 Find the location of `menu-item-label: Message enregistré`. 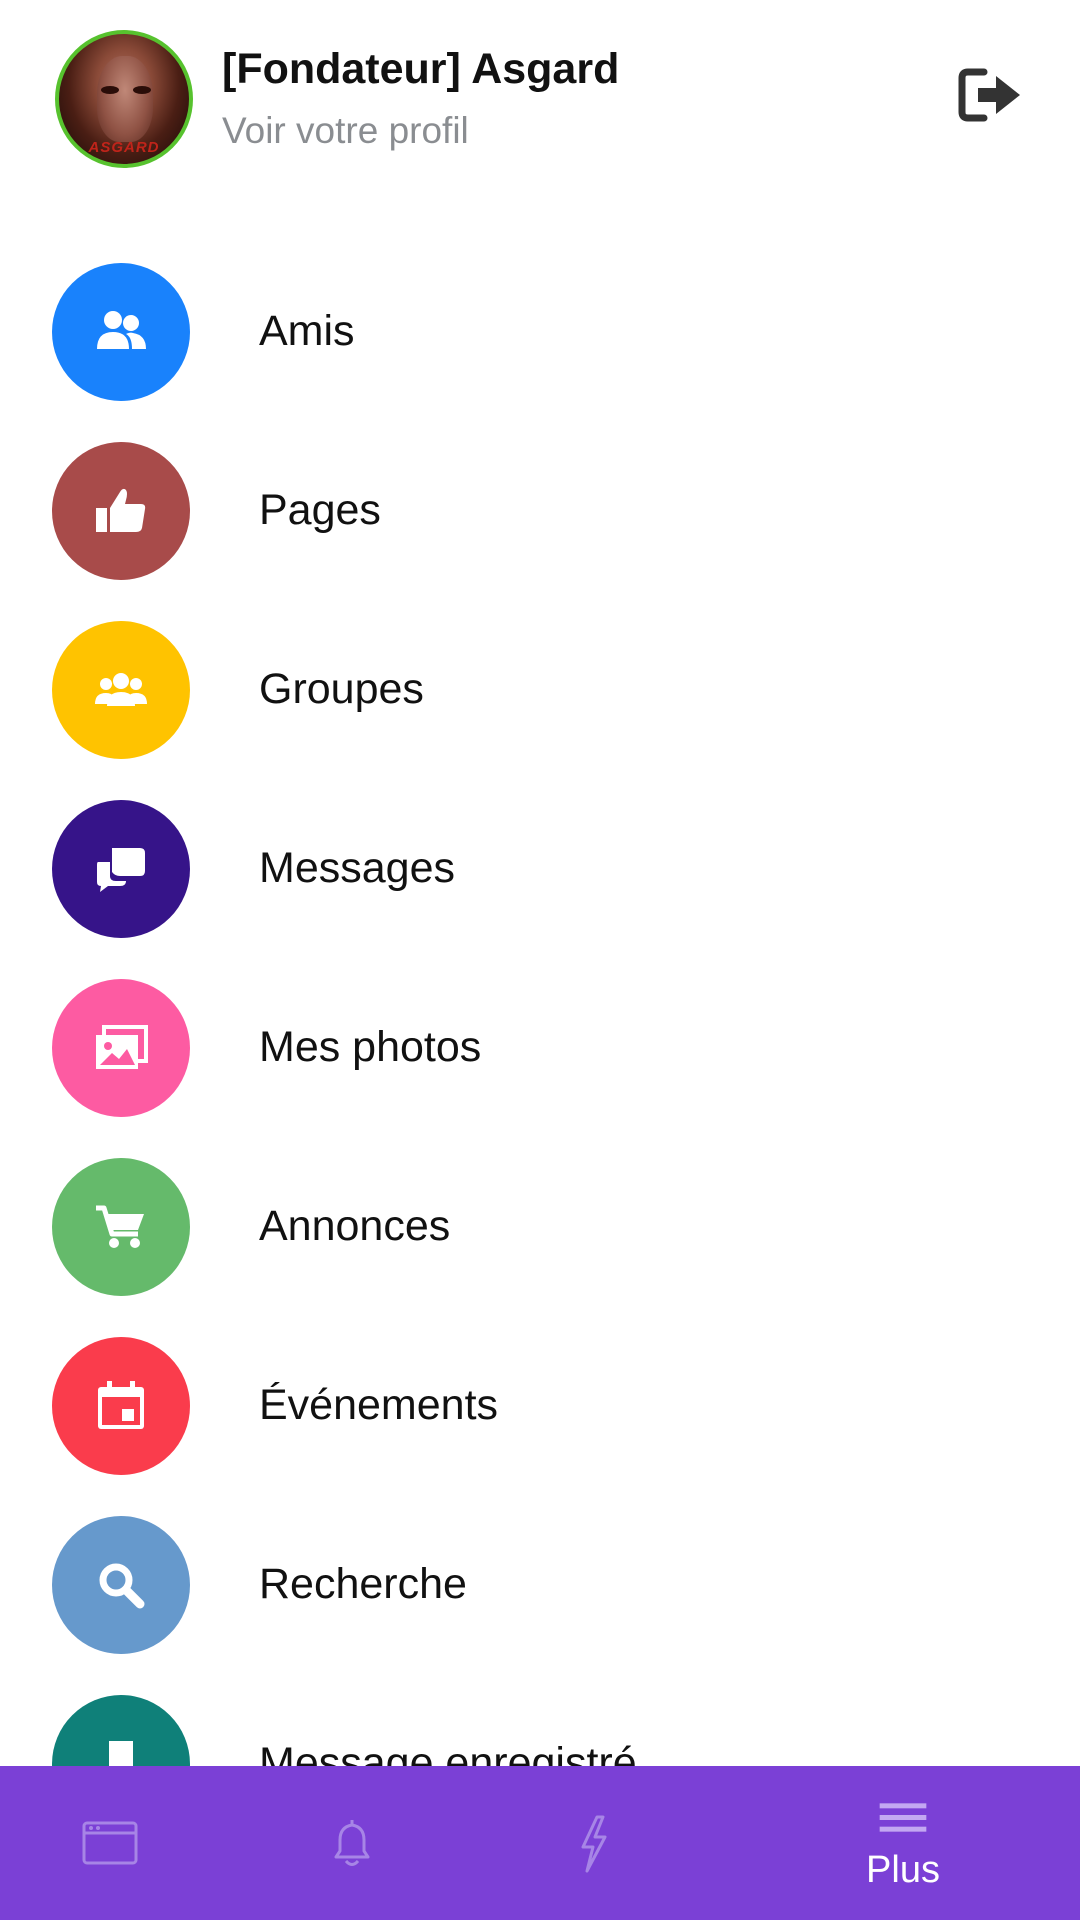

menu-item-label: Message enregistré is located at coordinates (448, 1753).